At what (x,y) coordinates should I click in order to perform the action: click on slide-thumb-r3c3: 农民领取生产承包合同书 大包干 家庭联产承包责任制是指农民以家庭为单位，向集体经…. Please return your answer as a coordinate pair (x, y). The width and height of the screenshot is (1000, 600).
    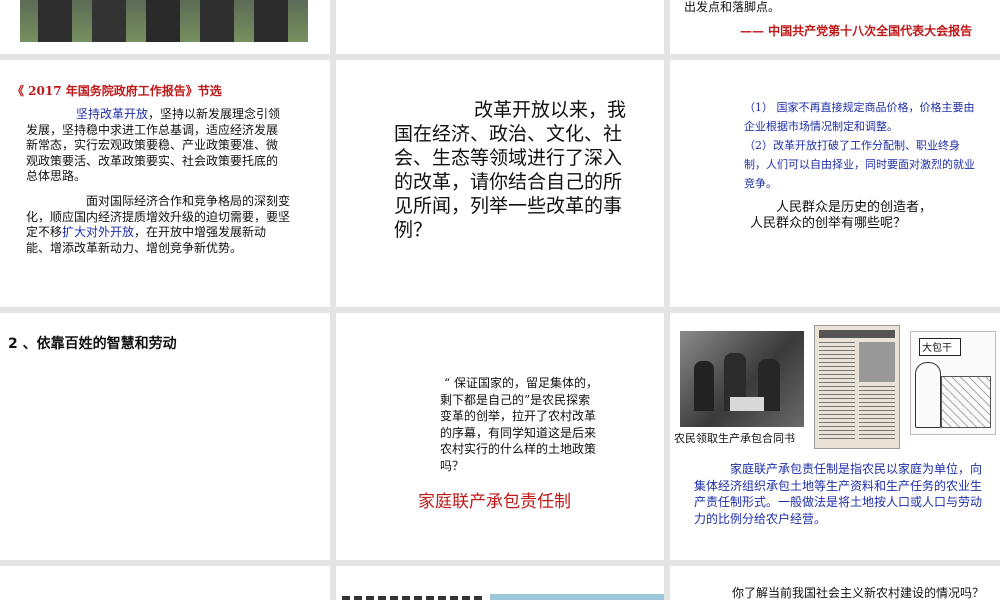
    Looking at the image, I should click on (835, 436).